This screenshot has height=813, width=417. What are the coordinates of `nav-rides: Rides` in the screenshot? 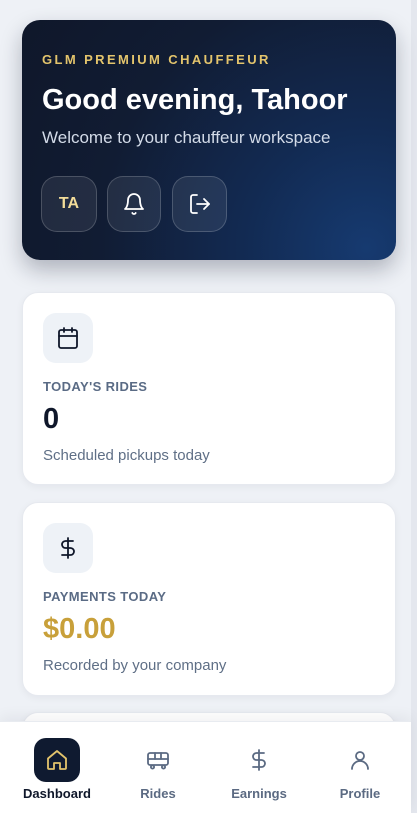 It's located at (158, 767).